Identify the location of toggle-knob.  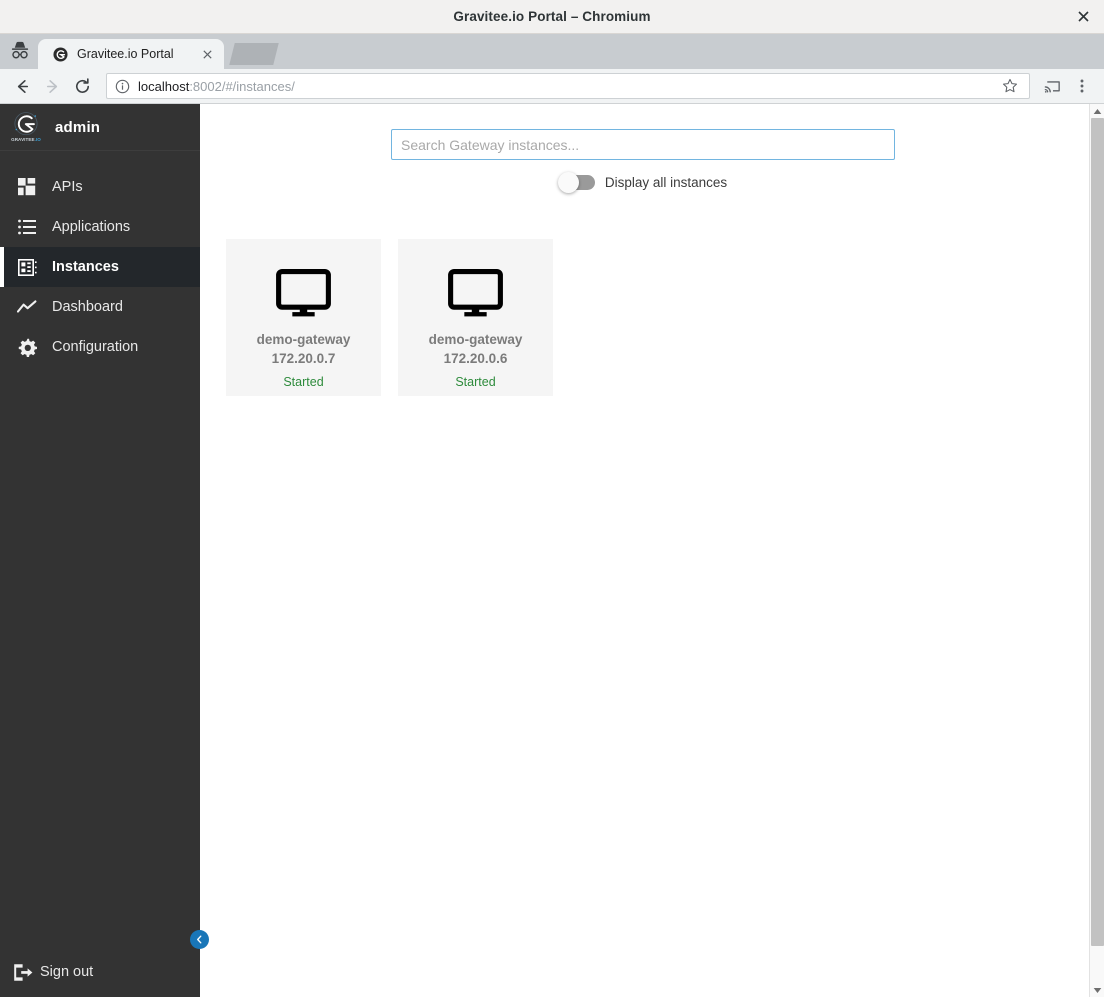
(568, 182).